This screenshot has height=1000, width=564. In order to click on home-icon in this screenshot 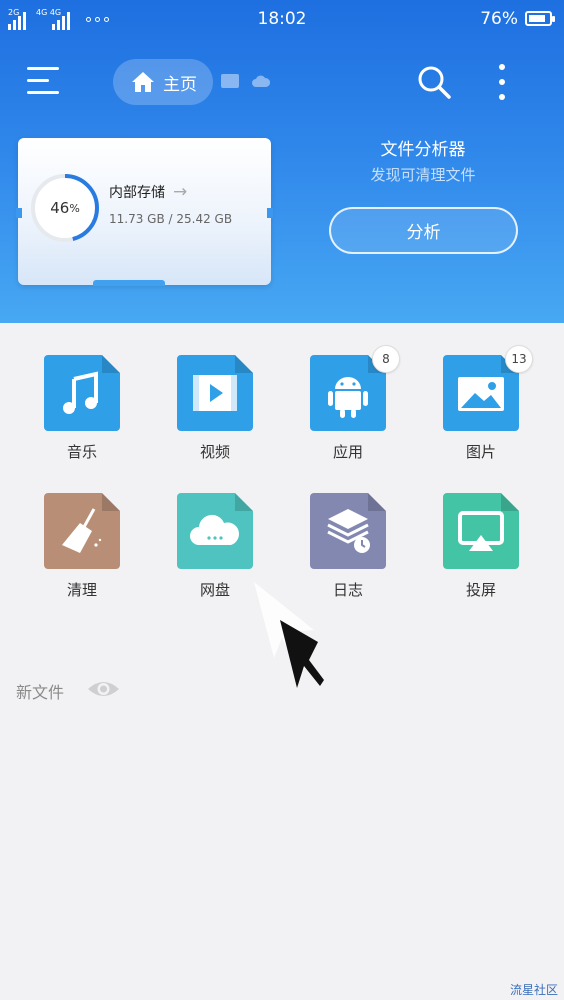, I will do `click(143, 82)`.